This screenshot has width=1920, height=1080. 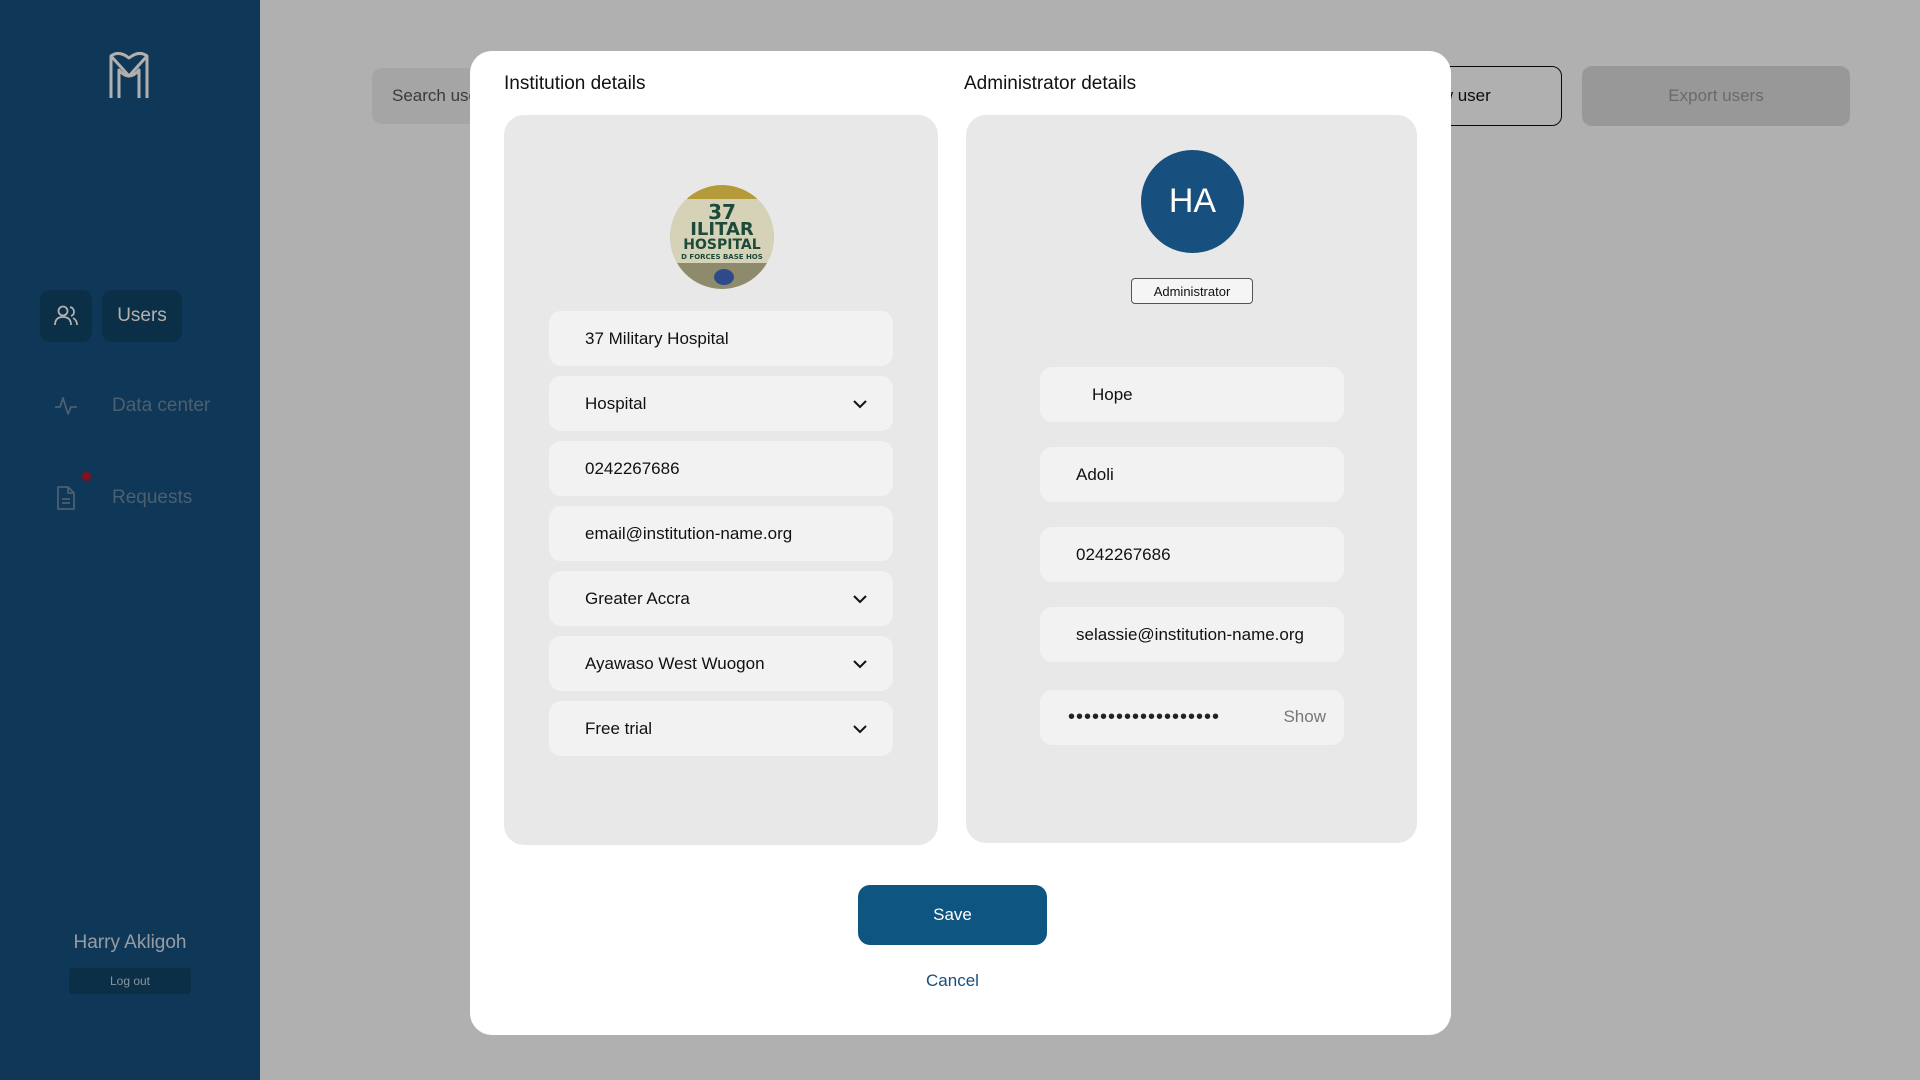 What do you see at coordinates (619, 728) in the screenshot?
I see `plan-value: Free trial` at bounding box center [619, 728].